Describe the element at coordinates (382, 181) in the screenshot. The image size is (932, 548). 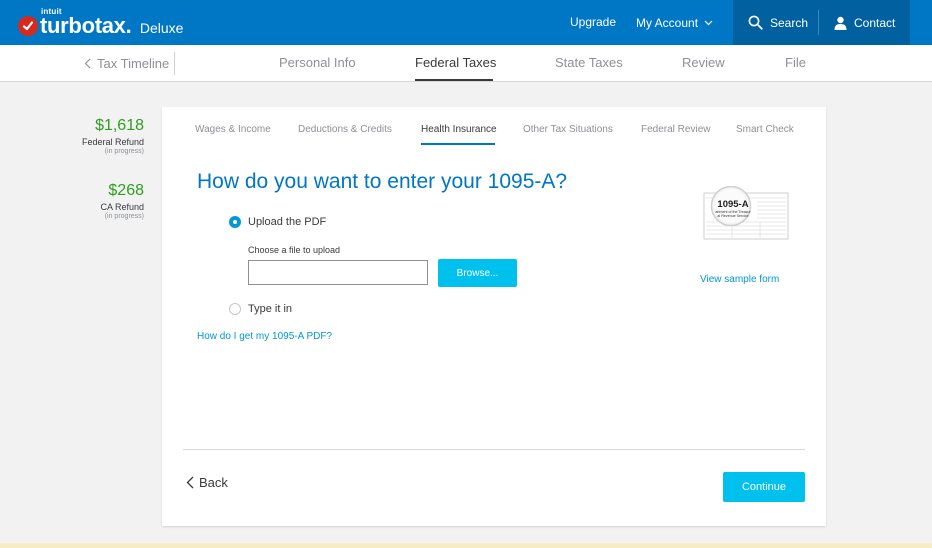
I see `page-title: How do you want to enter your 1095-A?` at that location.